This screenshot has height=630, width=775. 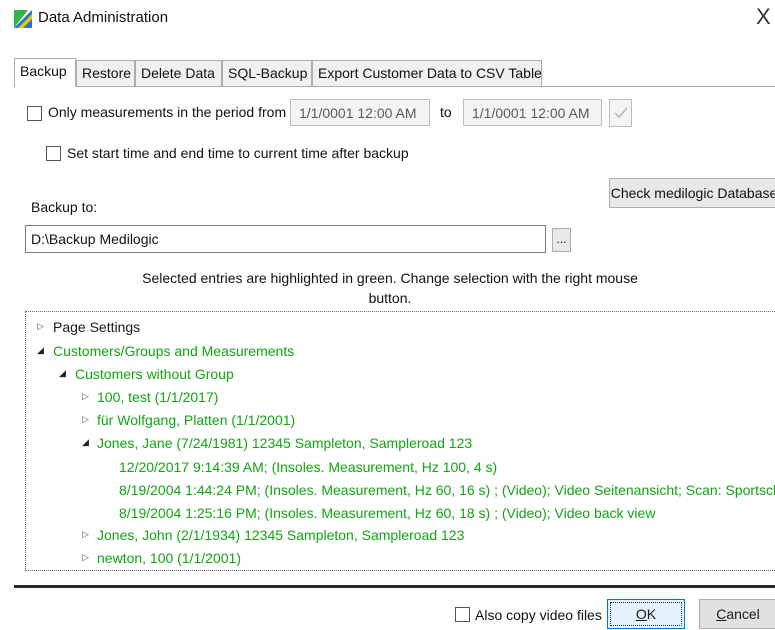 I want to click on period-to-field: 1/1/0001 12:00 AM, so click(x=532, y=112).